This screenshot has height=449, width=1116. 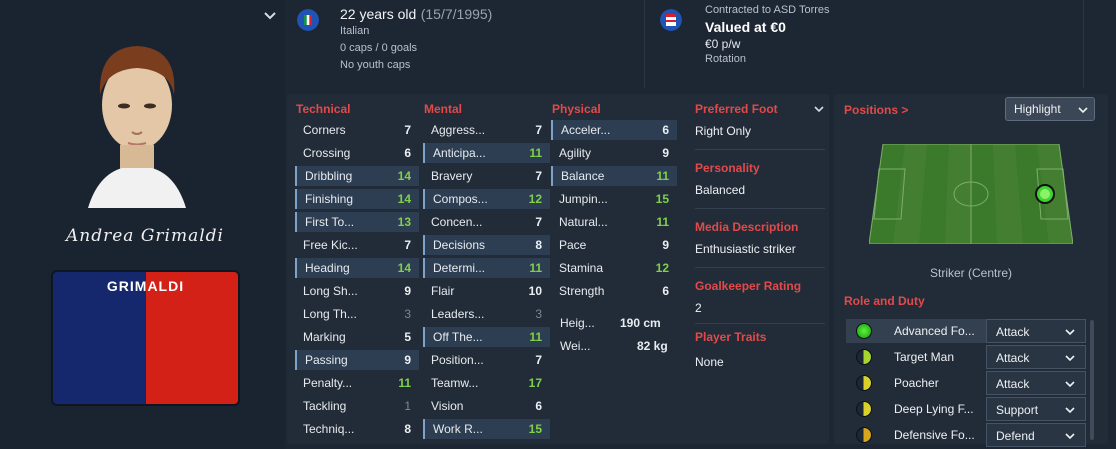 What do you see at coordinates (486, 337) in the screenshot?
I see `mental-attribute-row: Off The... 11` at bounding box center [486, 337].